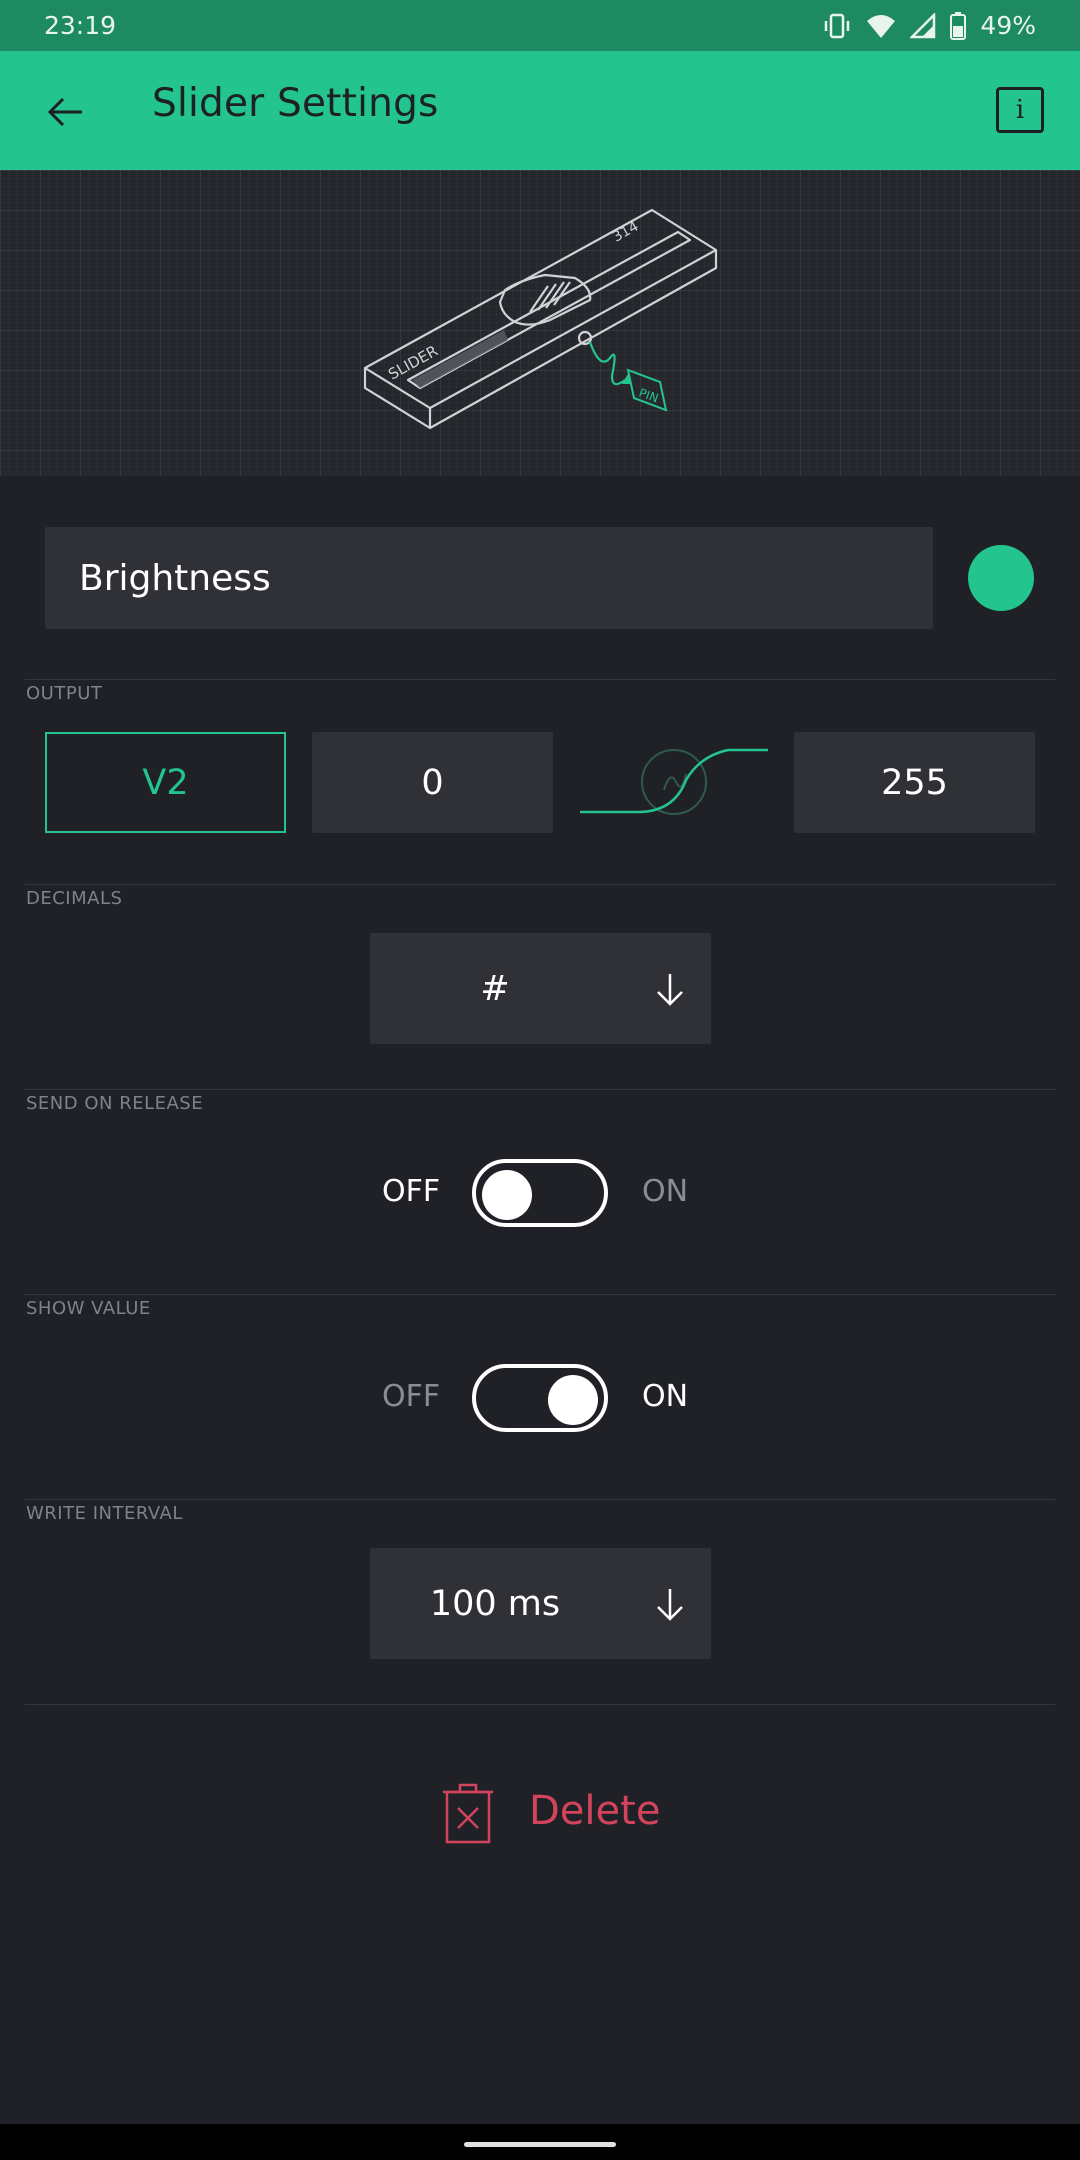  I want to click on show-value-section-label: SHOW VALUE, so click(88, 1308).